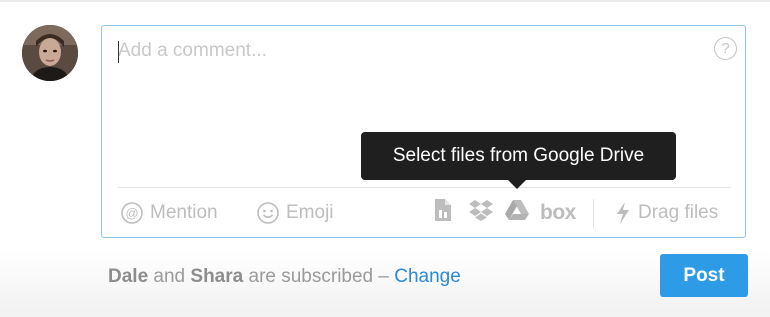  I want to click on text-caret, so click(118, 52).